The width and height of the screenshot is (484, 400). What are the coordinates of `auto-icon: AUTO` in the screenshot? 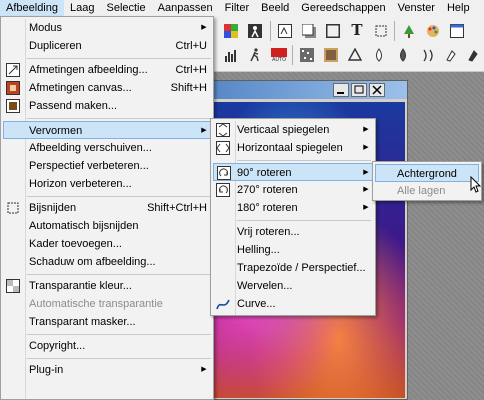 It's located at (279, 55).